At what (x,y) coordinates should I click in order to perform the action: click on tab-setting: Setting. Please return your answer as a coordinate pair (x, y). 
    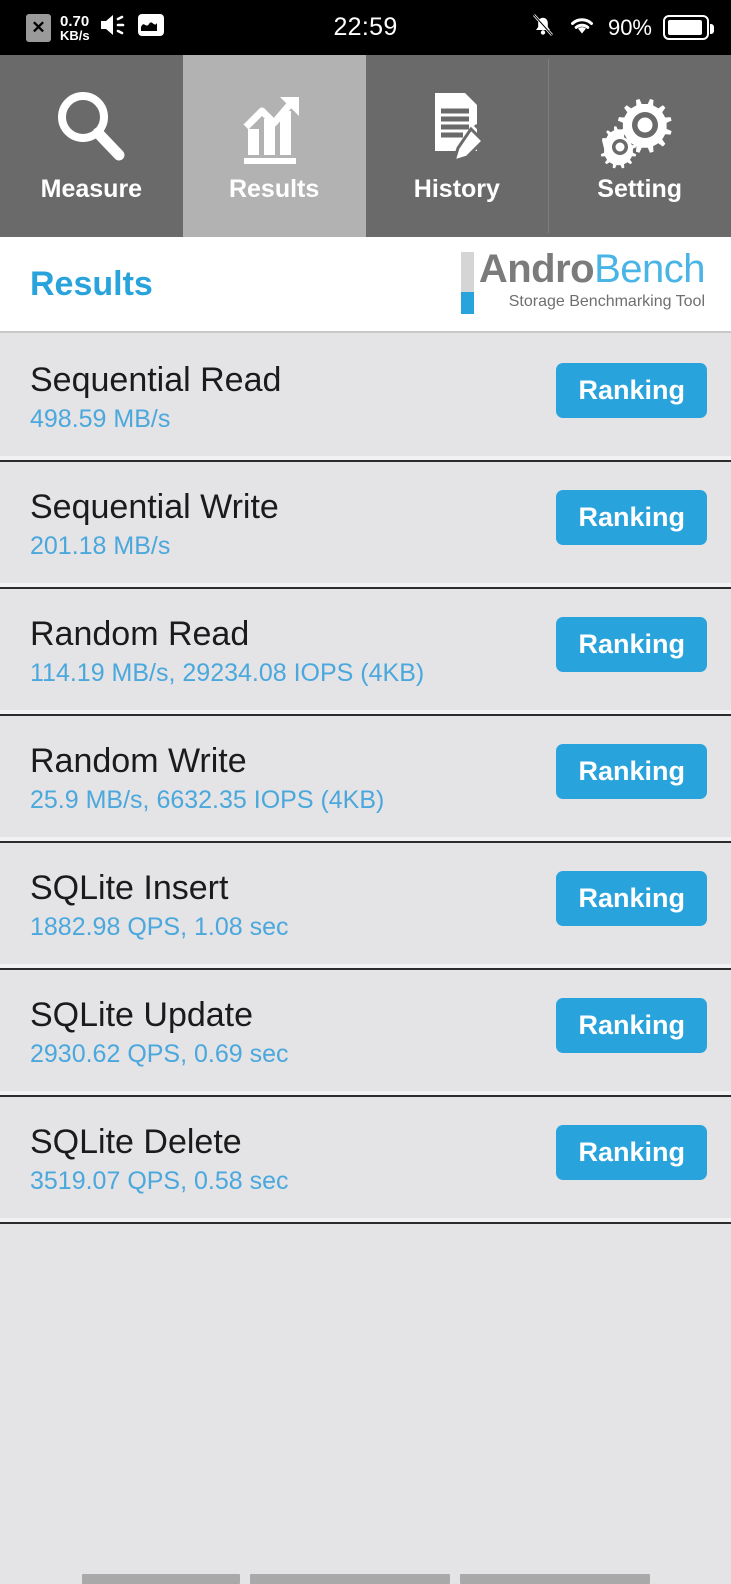
    Looking at the image, I should click on (639, 146).